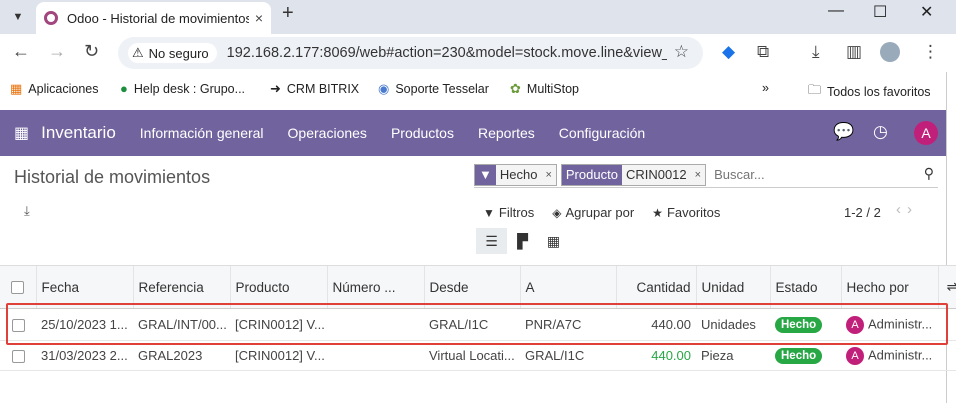 The height and width of the screenshot is (403, 956). What do you see at coordinates (765, 88) in the screenshot?
I see `bookmarks-overflow-icon: »` at bounding box center [765, 88].